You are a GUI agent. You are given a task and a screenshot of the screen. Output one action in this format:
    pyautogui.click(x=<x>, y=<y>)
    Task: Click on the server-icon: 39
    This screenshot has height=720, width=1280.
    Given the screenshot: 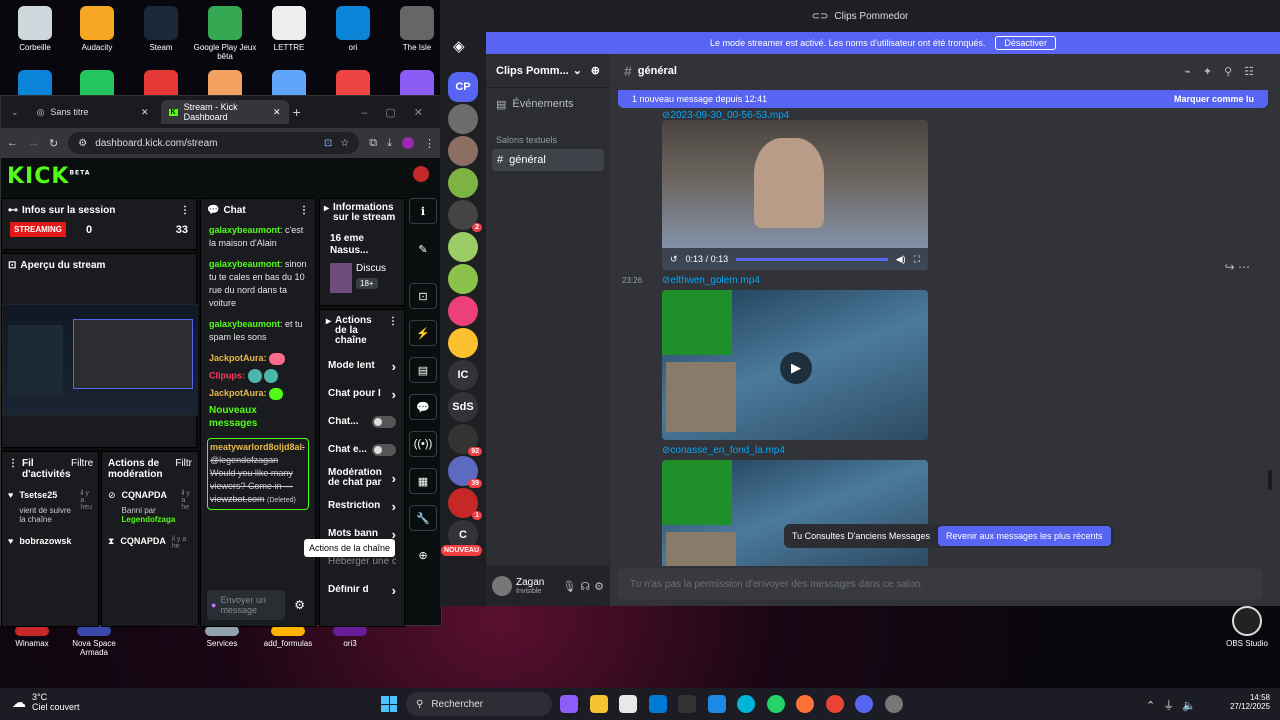 What is the action you would take?
    pyautogui.click(x=465, y=472)
    